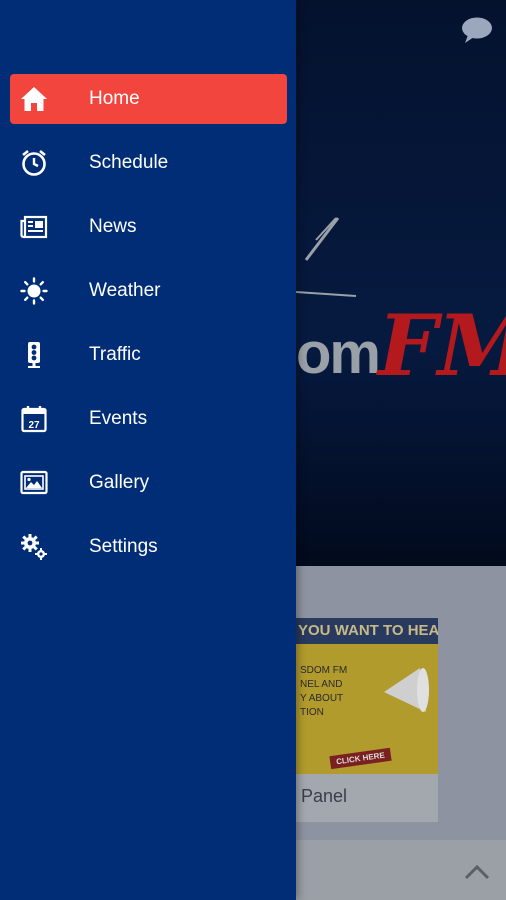  What do you see at coordinates (34, 291) in the screenshot?
I see `sun-icon` at bounding box center [34, 291].